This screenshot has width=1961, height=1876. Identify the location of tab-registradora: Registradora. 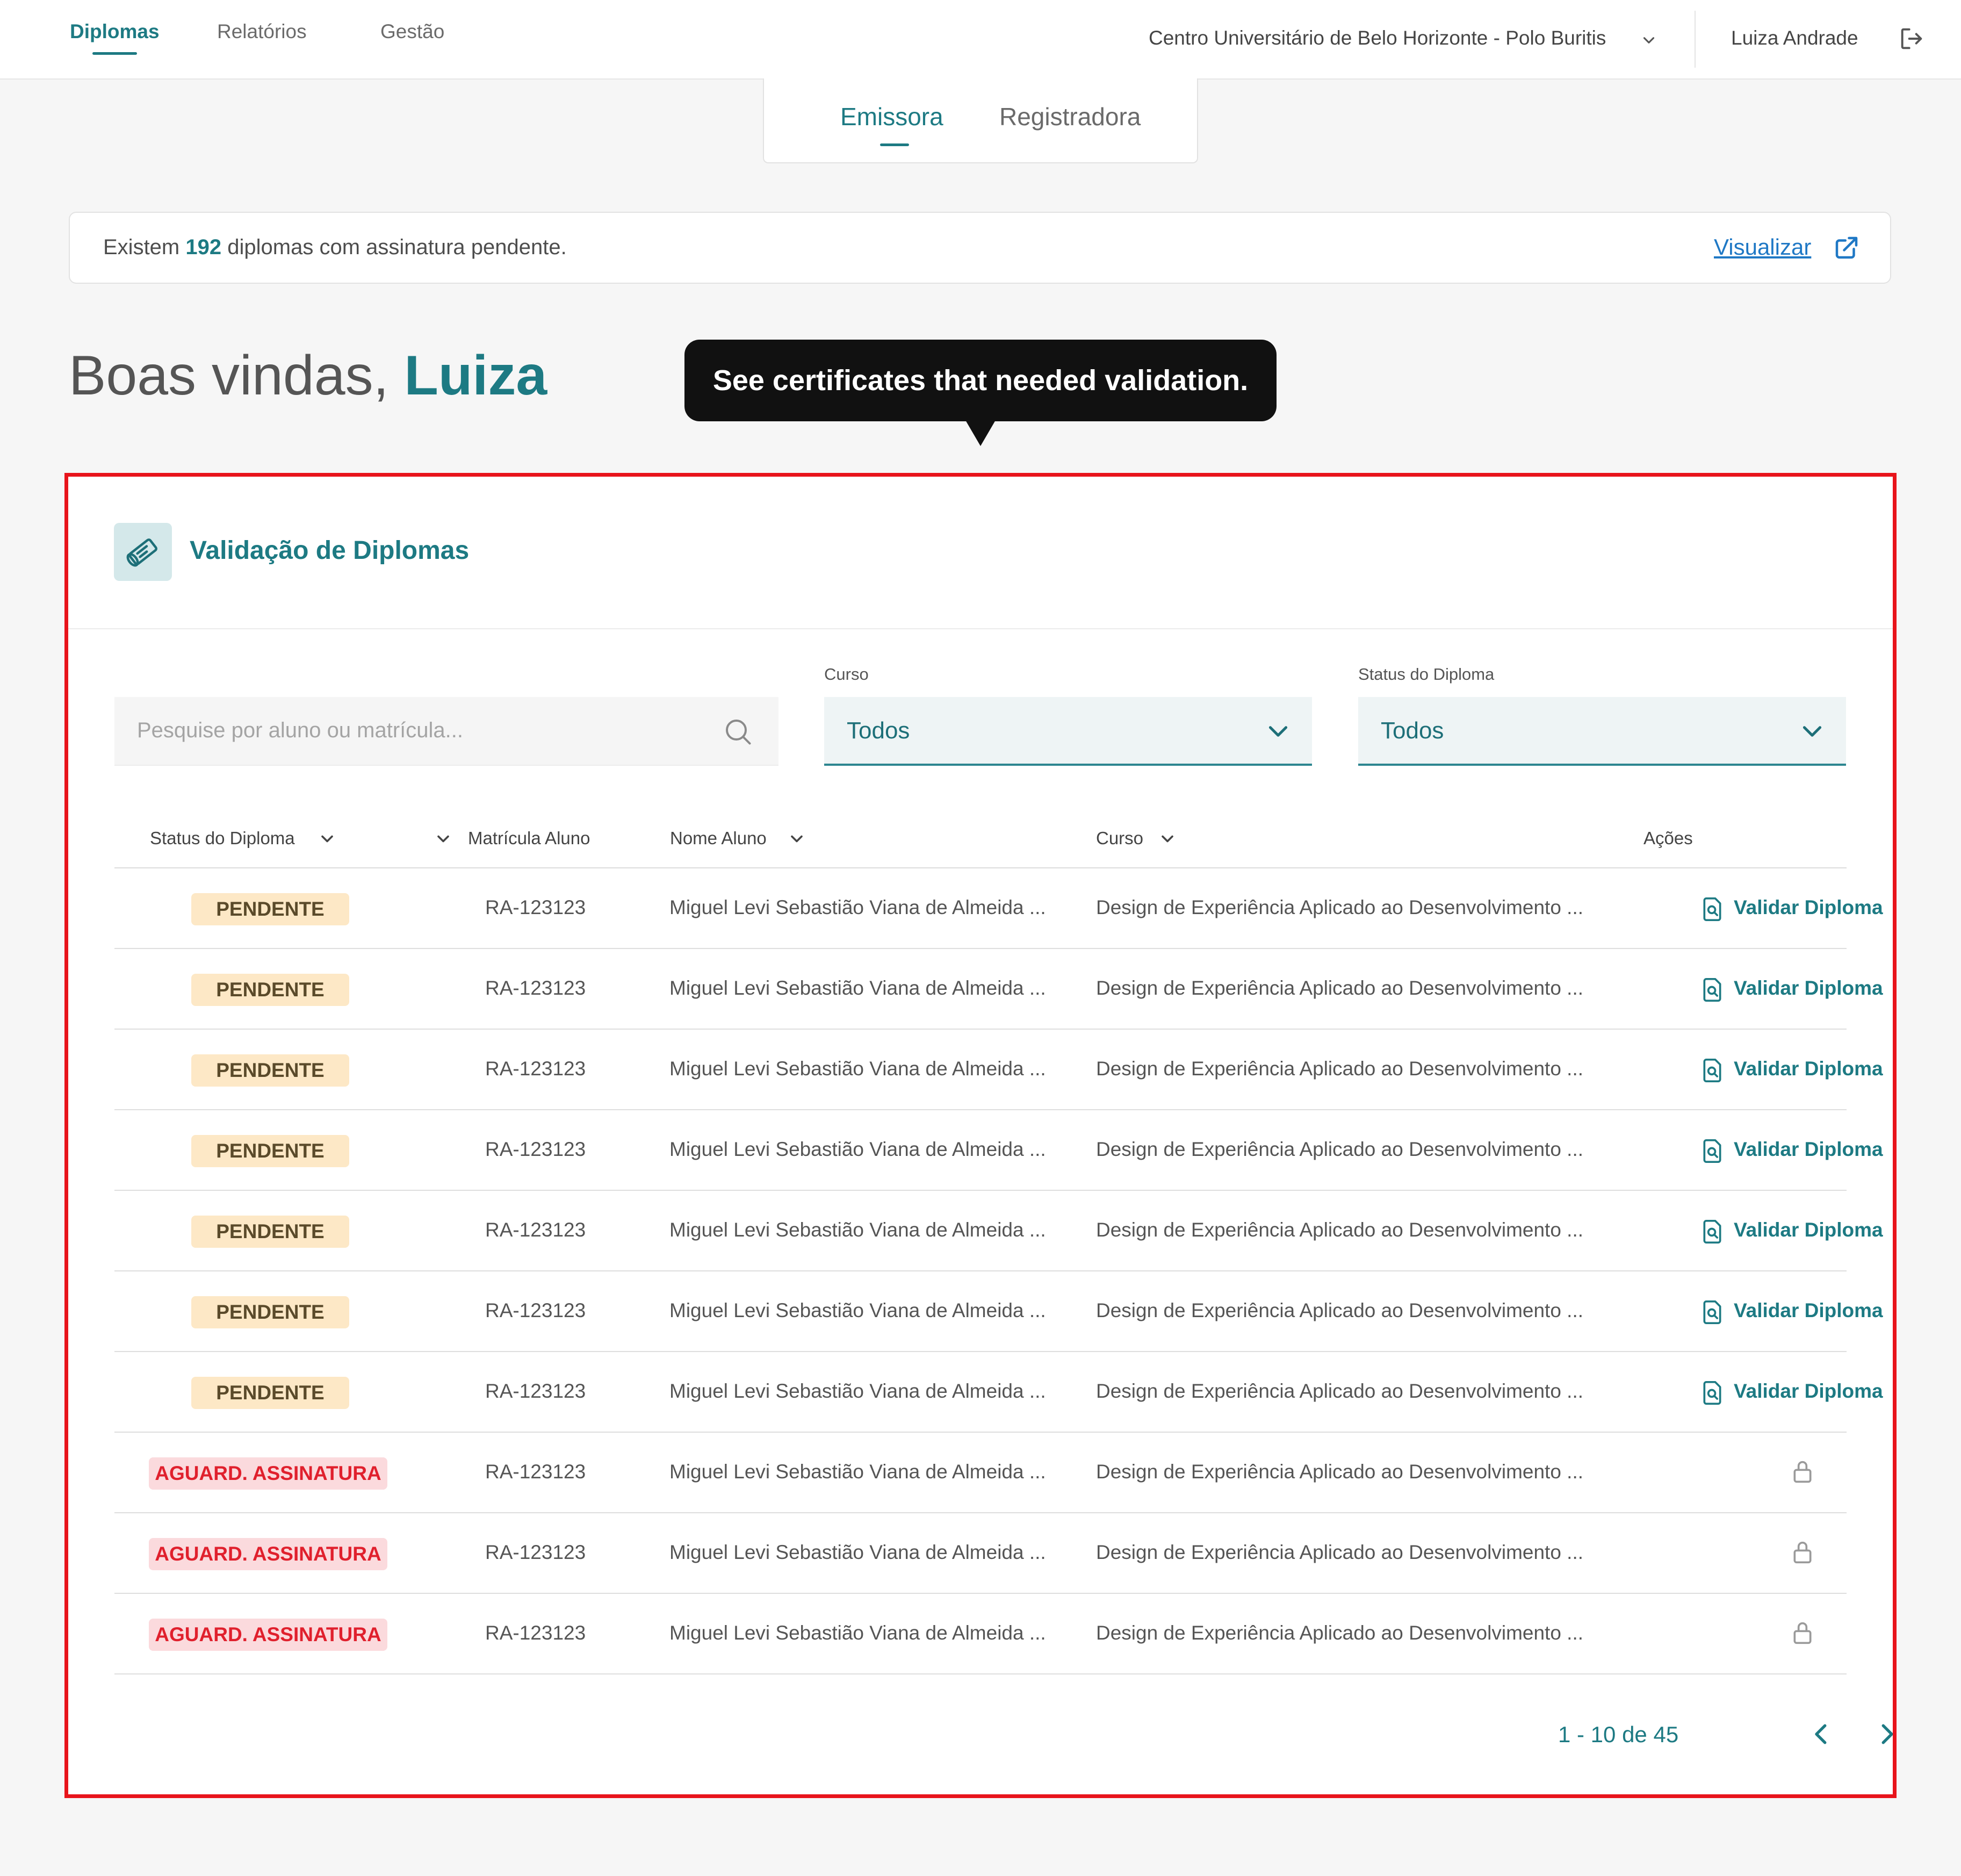
(1070, 116).